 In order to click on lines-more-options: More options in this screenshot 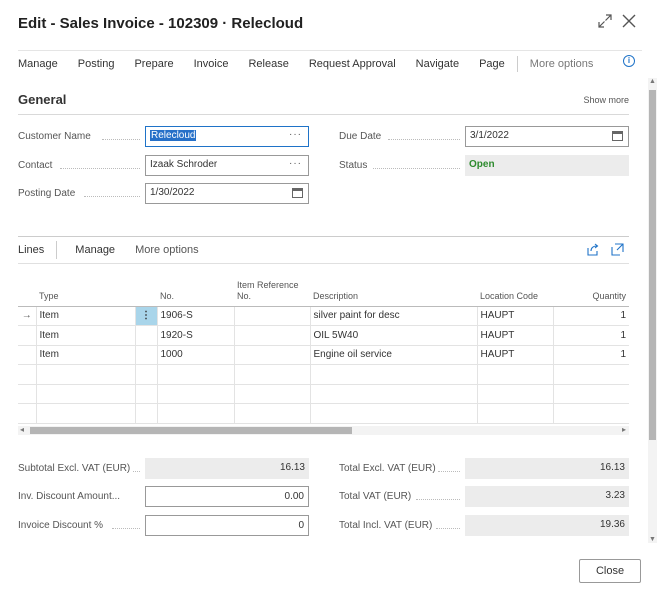, I will do `click(167, 250)`.